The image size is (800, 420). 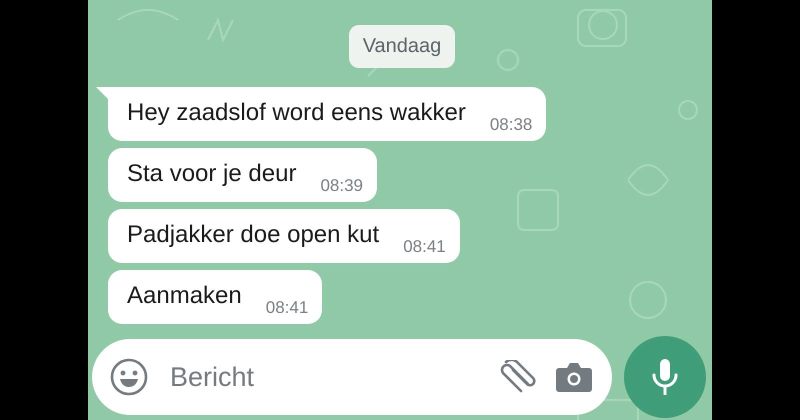 What do you see at coordinates (511, 125) in the screenshot?
I see `message-time: 08:38` at bounding box center [511, 125].